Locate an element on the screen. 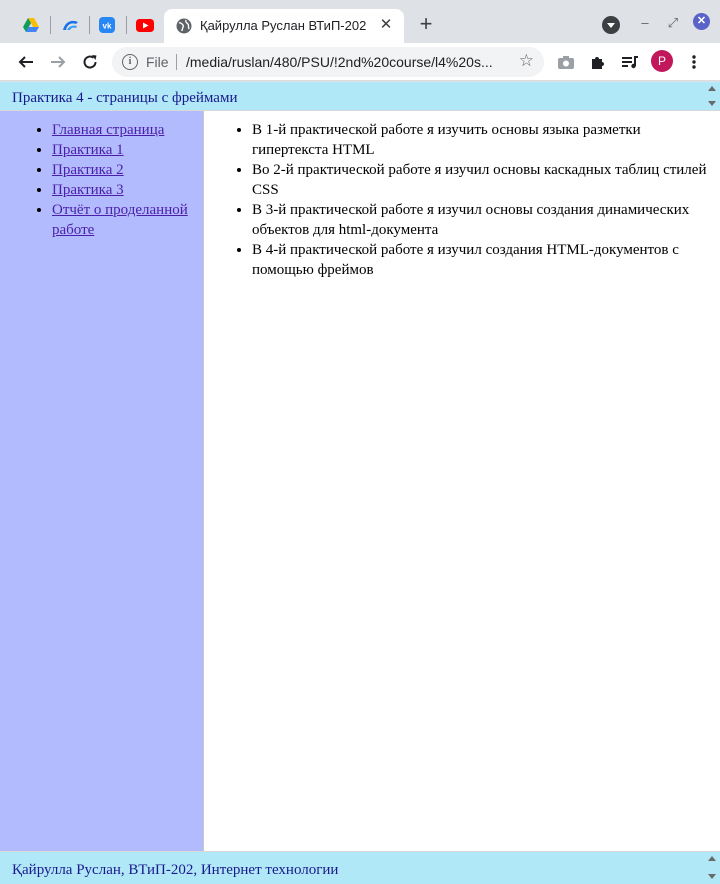  cloud-app-icon is located at coordinates (70, 25).